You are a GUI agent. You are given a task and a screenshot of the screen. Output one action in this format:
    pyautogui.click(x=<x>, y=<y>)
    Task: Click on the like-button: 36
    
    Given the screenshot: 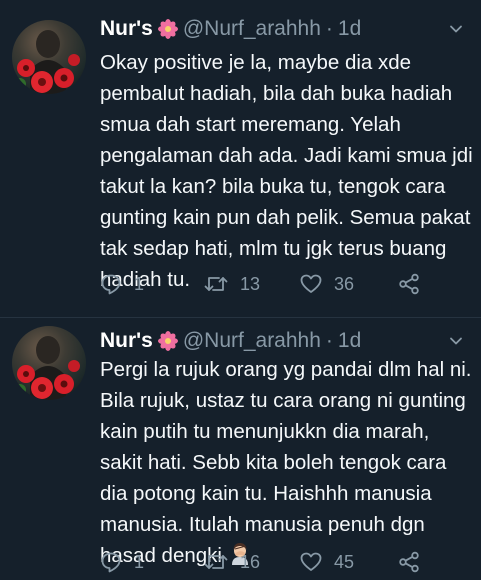 What is the action you would take?
    pyautogui.click(x=327, y=284)
    